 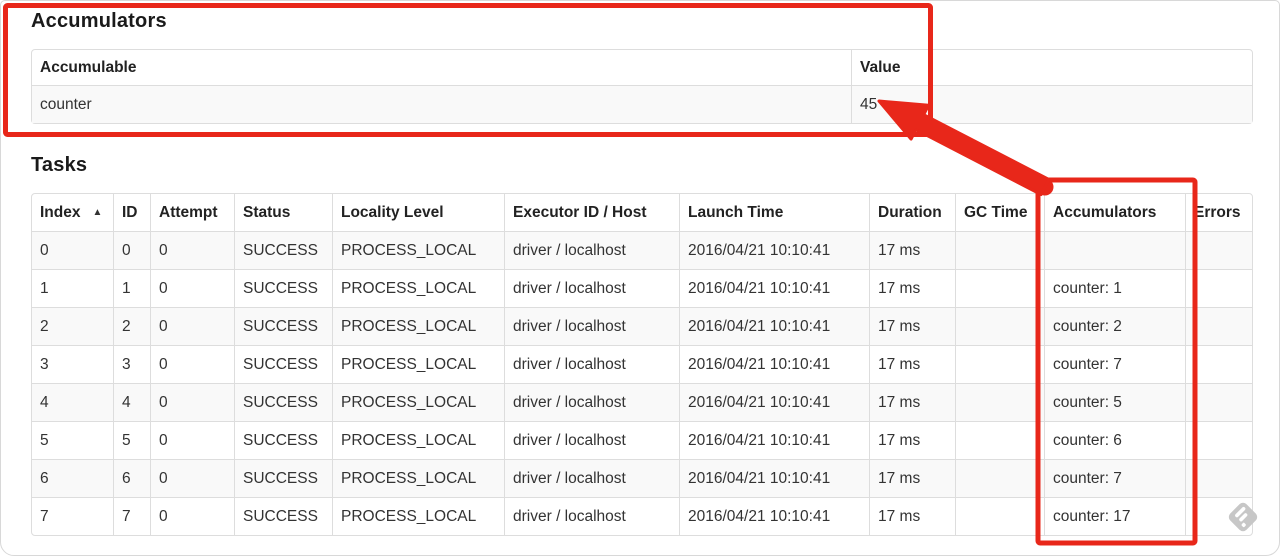 I want to click on col-header-index: Index ▲, so click(x=72, y=212).